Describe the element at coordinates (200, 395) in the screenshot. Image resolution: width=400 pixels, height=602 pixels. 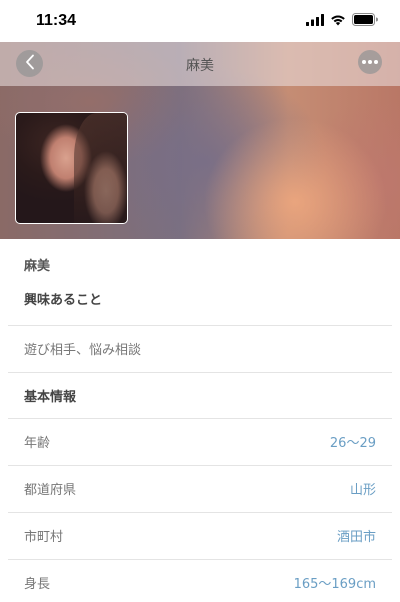
I see `basic-info-heading: 基本情報` at that location.